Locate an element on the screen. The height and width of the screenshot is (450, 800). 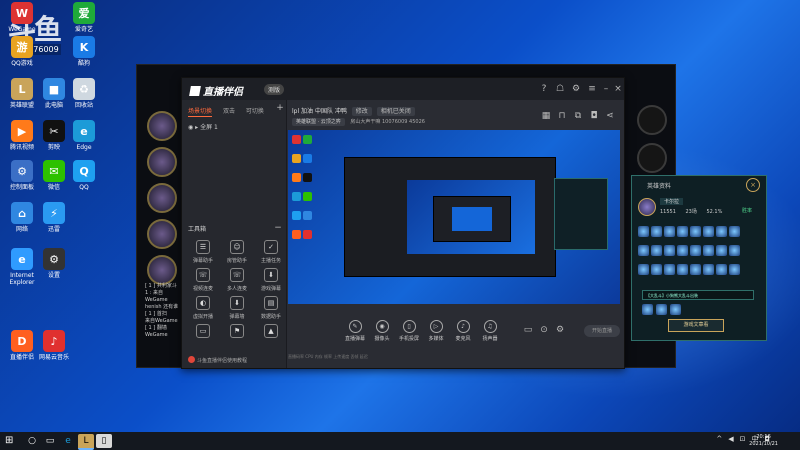
menu-icon: ≡ is located at coordinates (592, 89).